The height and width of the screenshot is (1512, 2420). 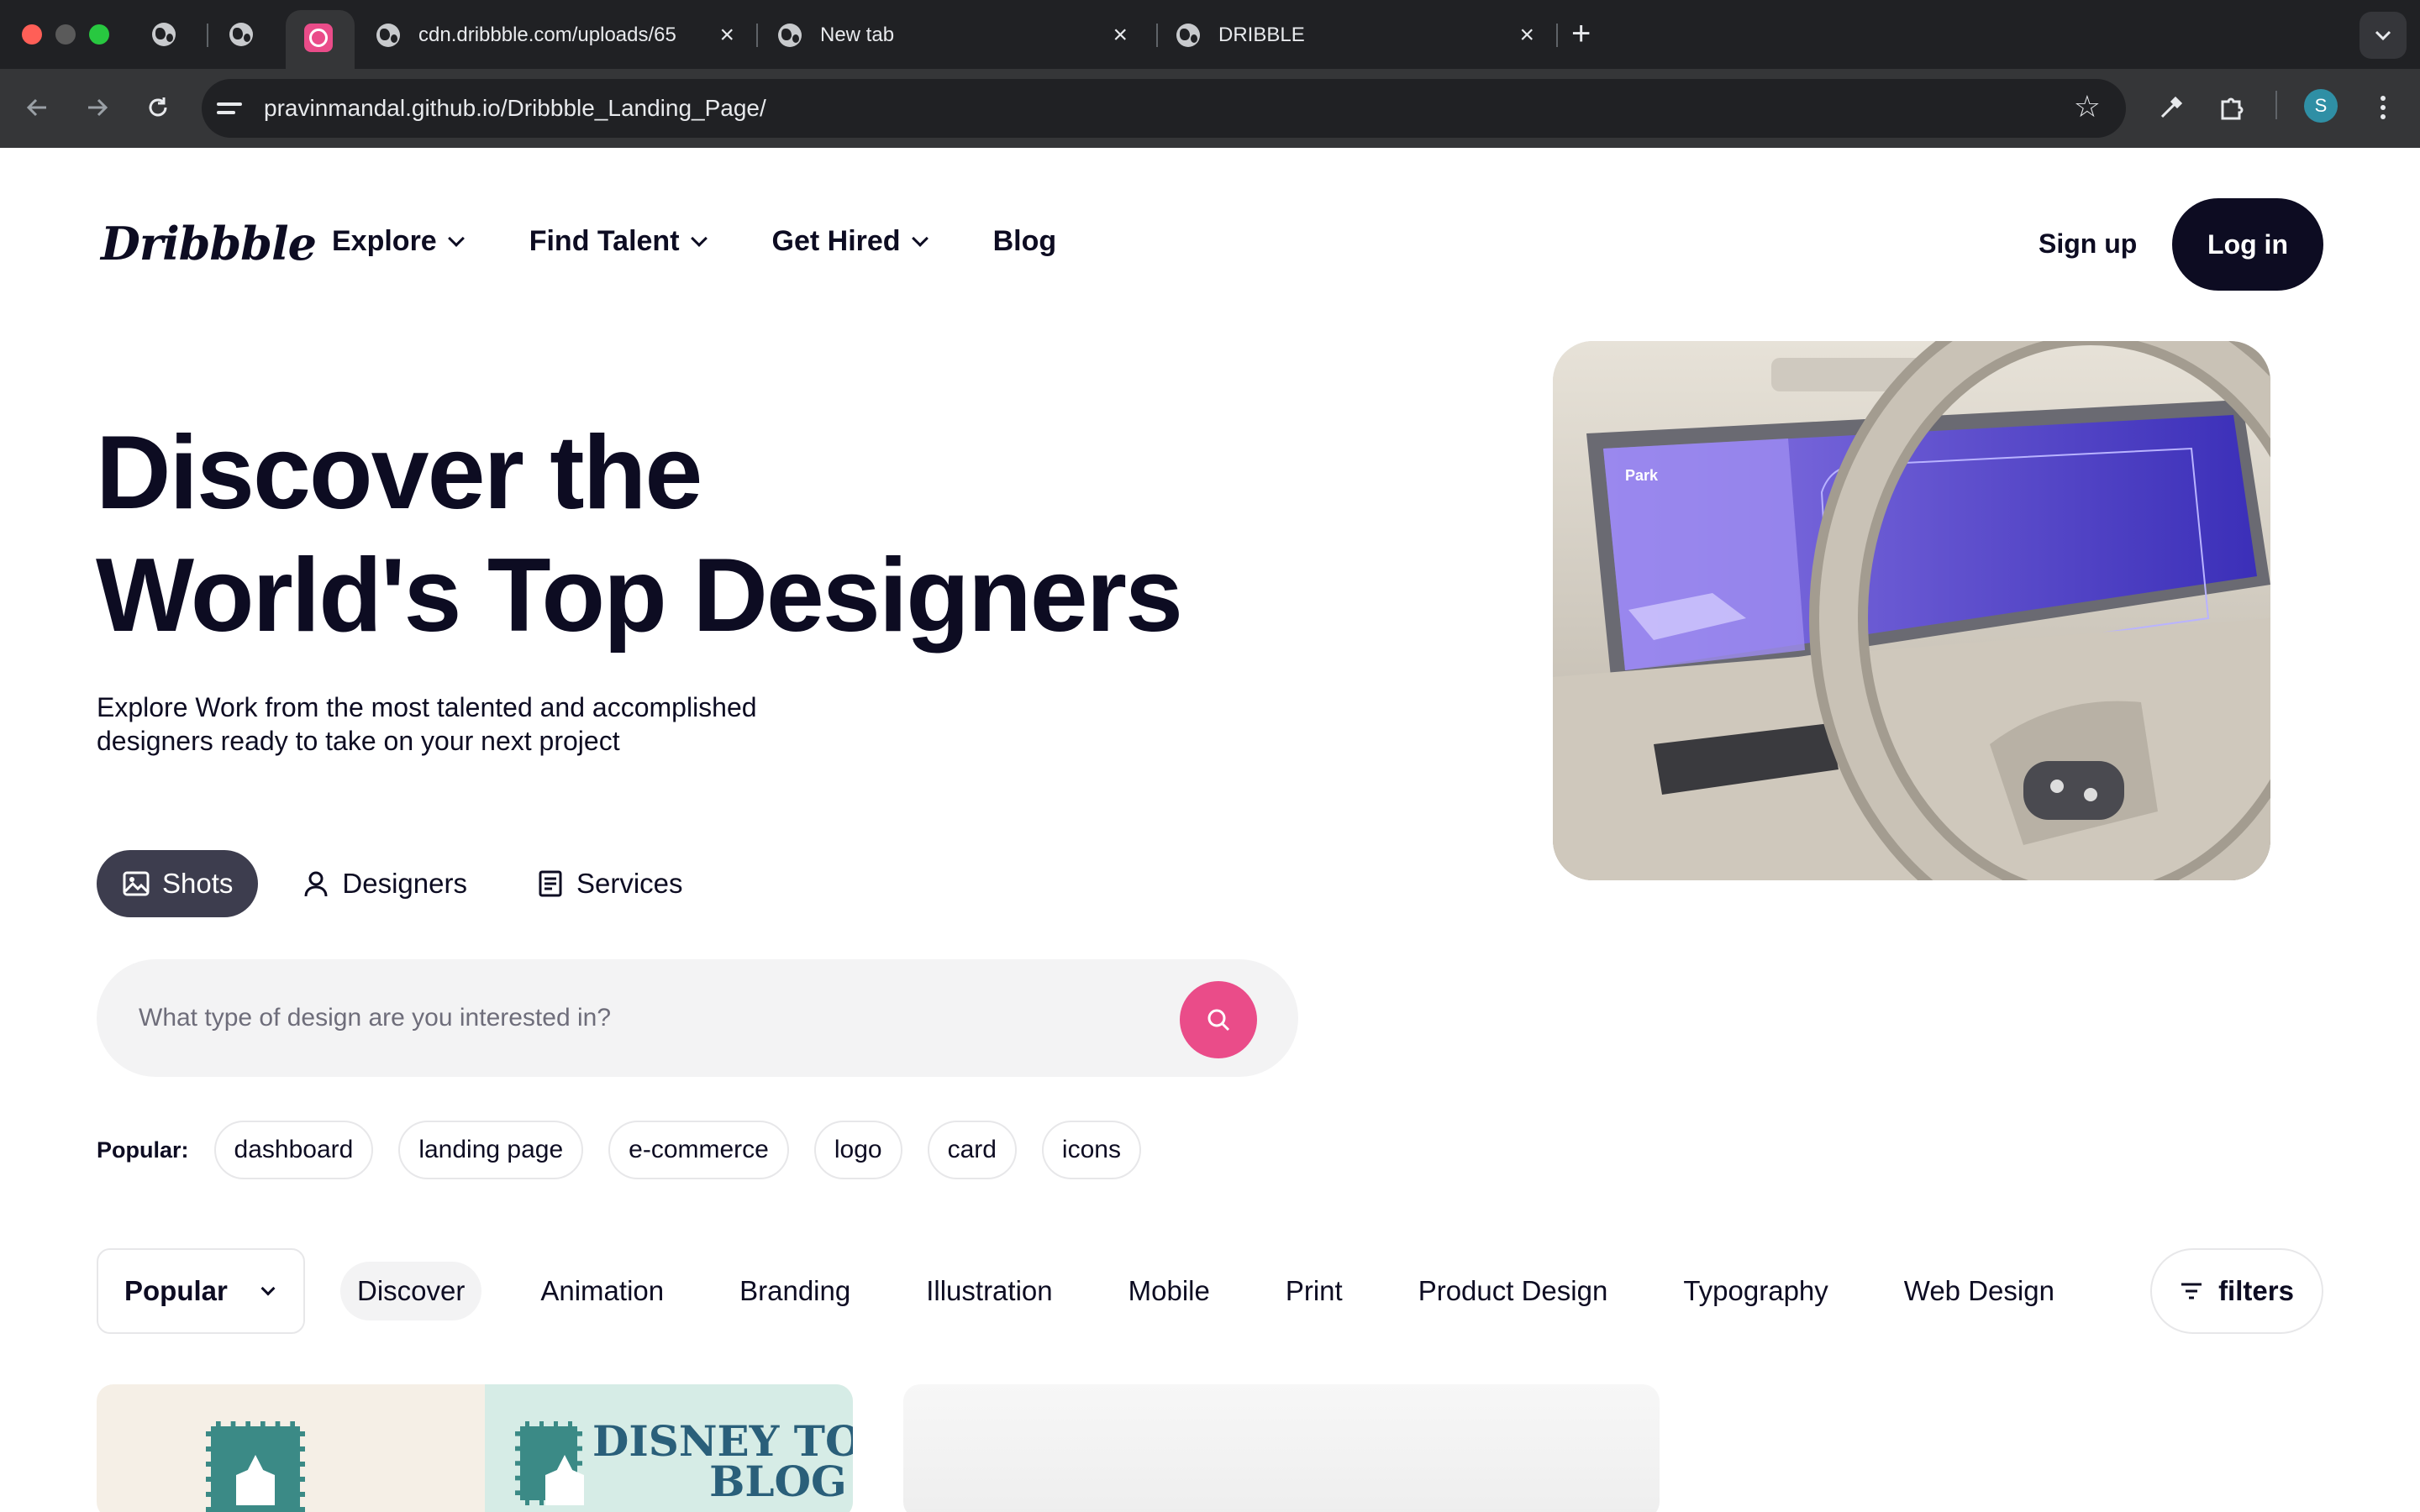 I want to click on car-dashboard-illustration: Park, so click(x=1912, y=610).